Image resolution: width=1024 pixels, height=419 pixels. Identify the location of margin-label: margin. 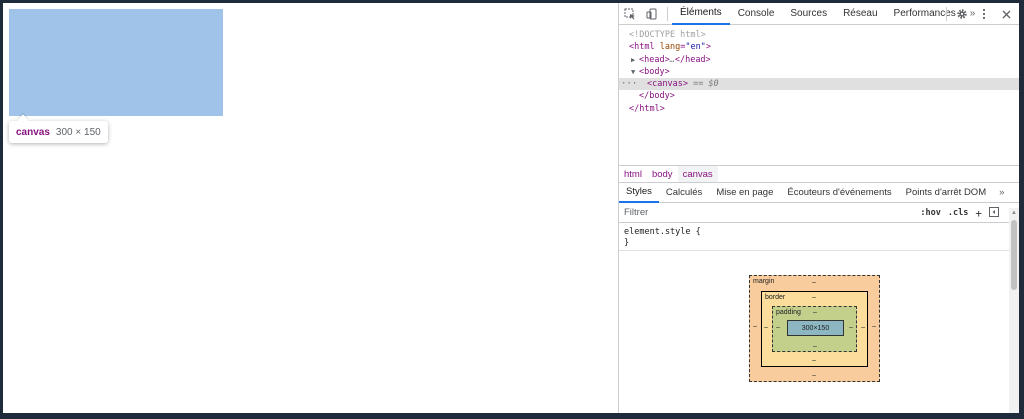
(764, 281).